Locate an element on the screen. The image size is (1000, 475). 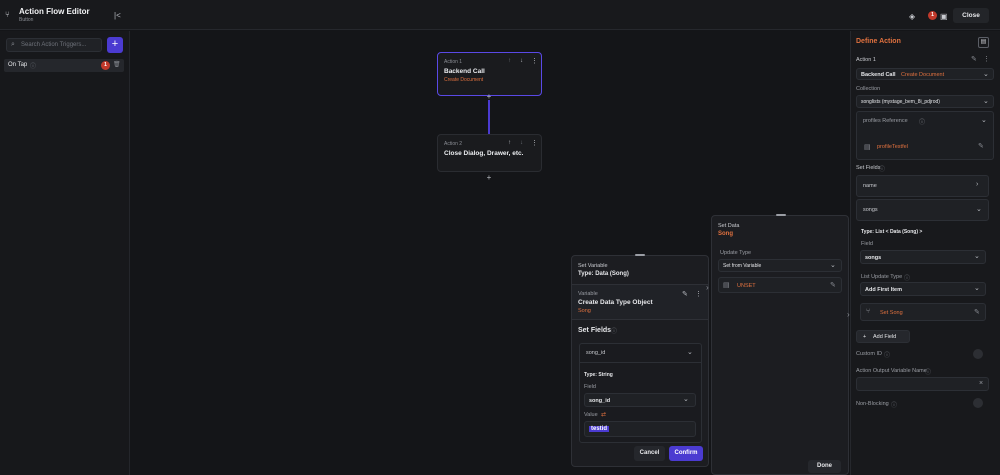
add-trigger-button: + is located at coordinates (115, 45).